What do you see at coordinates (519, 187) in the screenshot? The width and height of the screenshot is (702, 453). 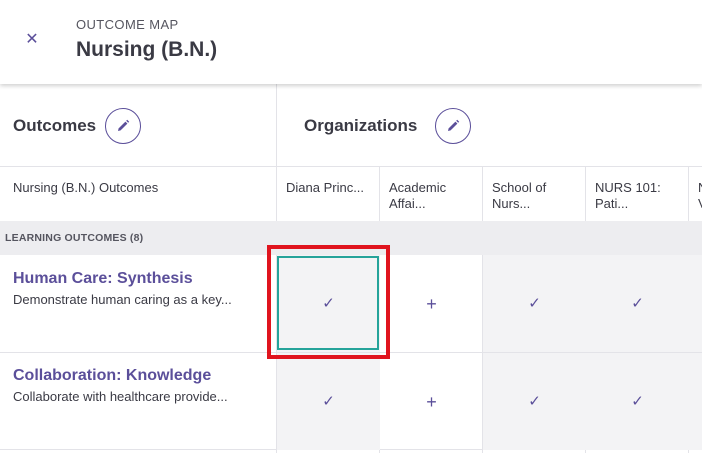 I see `org-column-label: School of` at bounding box center [519, 187].